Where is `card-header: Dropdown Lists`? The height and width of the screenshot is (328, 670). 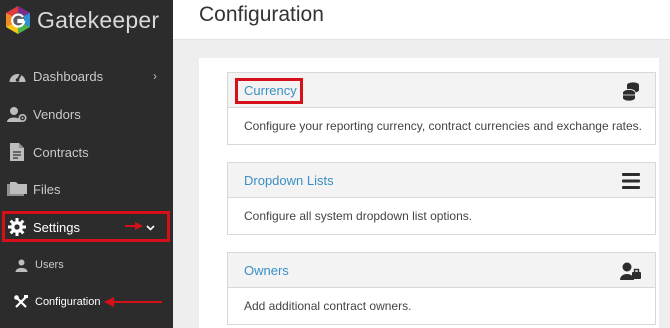 card-header: Dropdown Lists is located at coordinates (441, 180).